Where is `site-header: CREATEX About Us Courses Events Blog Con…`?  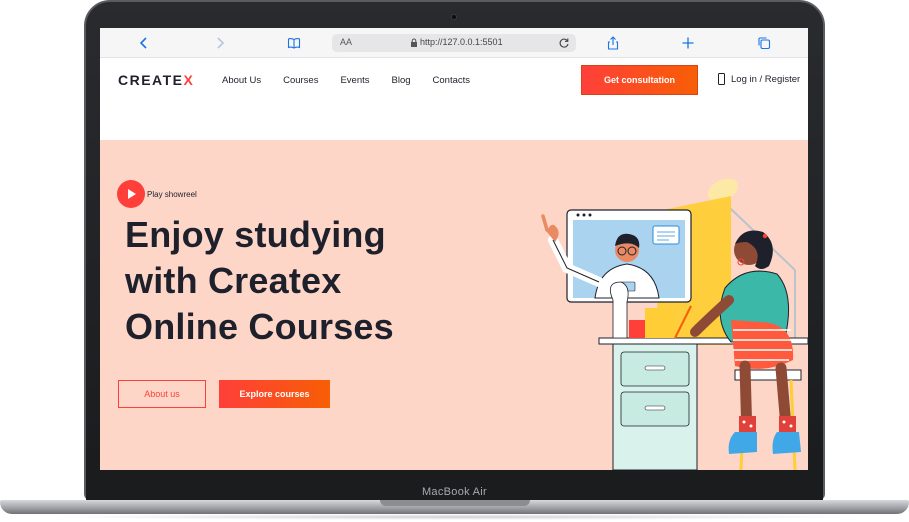 site-header: CREATEX About Us Courses Events Blog Con… is located at coordinates (454, 99).